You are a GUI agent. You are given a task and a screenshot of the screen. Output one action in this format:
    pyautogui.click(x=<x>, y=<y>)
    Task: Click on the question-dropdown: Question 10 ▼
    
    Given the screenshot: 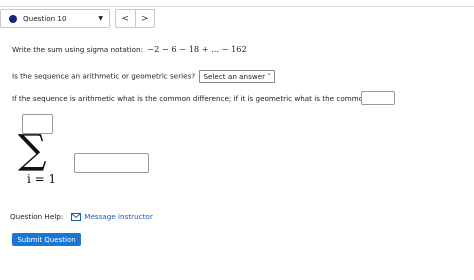 What is the action you would take?
    pyautogui.click(x=55, y=18)
    